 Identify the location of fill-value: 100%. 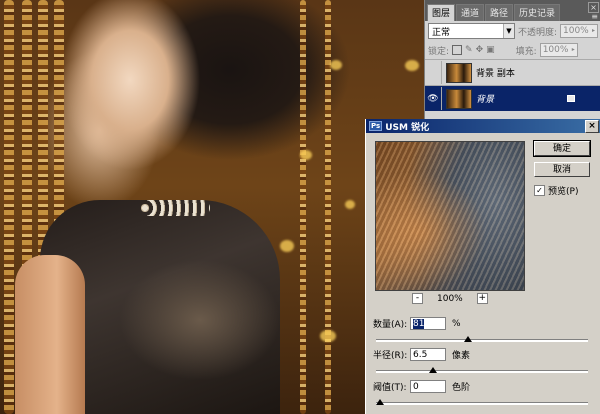
(555, 50).